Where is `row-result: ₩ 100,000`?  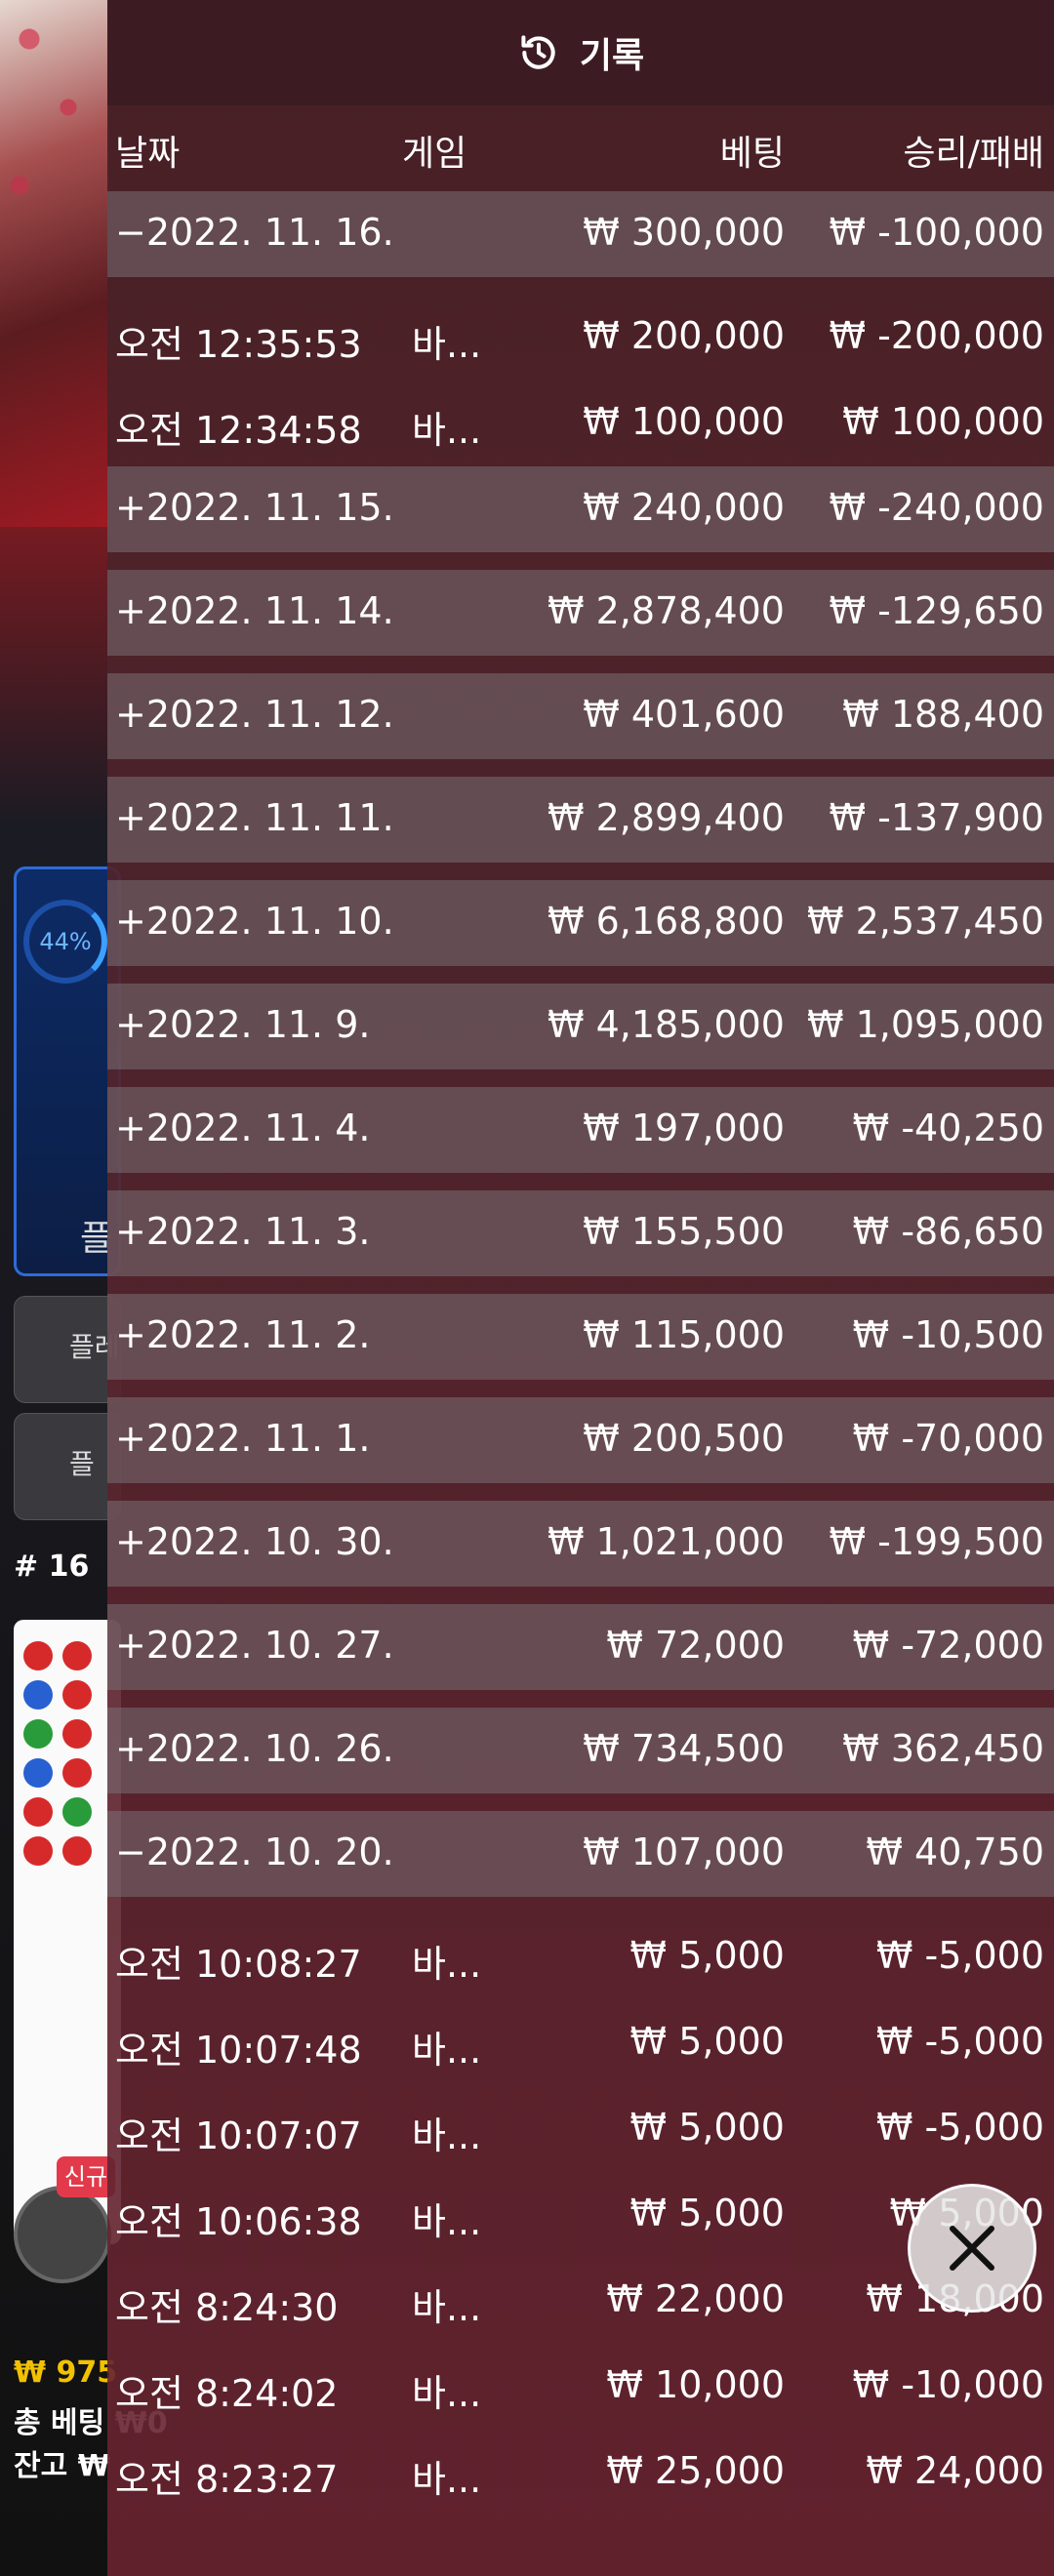
row-result: ₩ 100,000 is located at coordinates (943, 421).